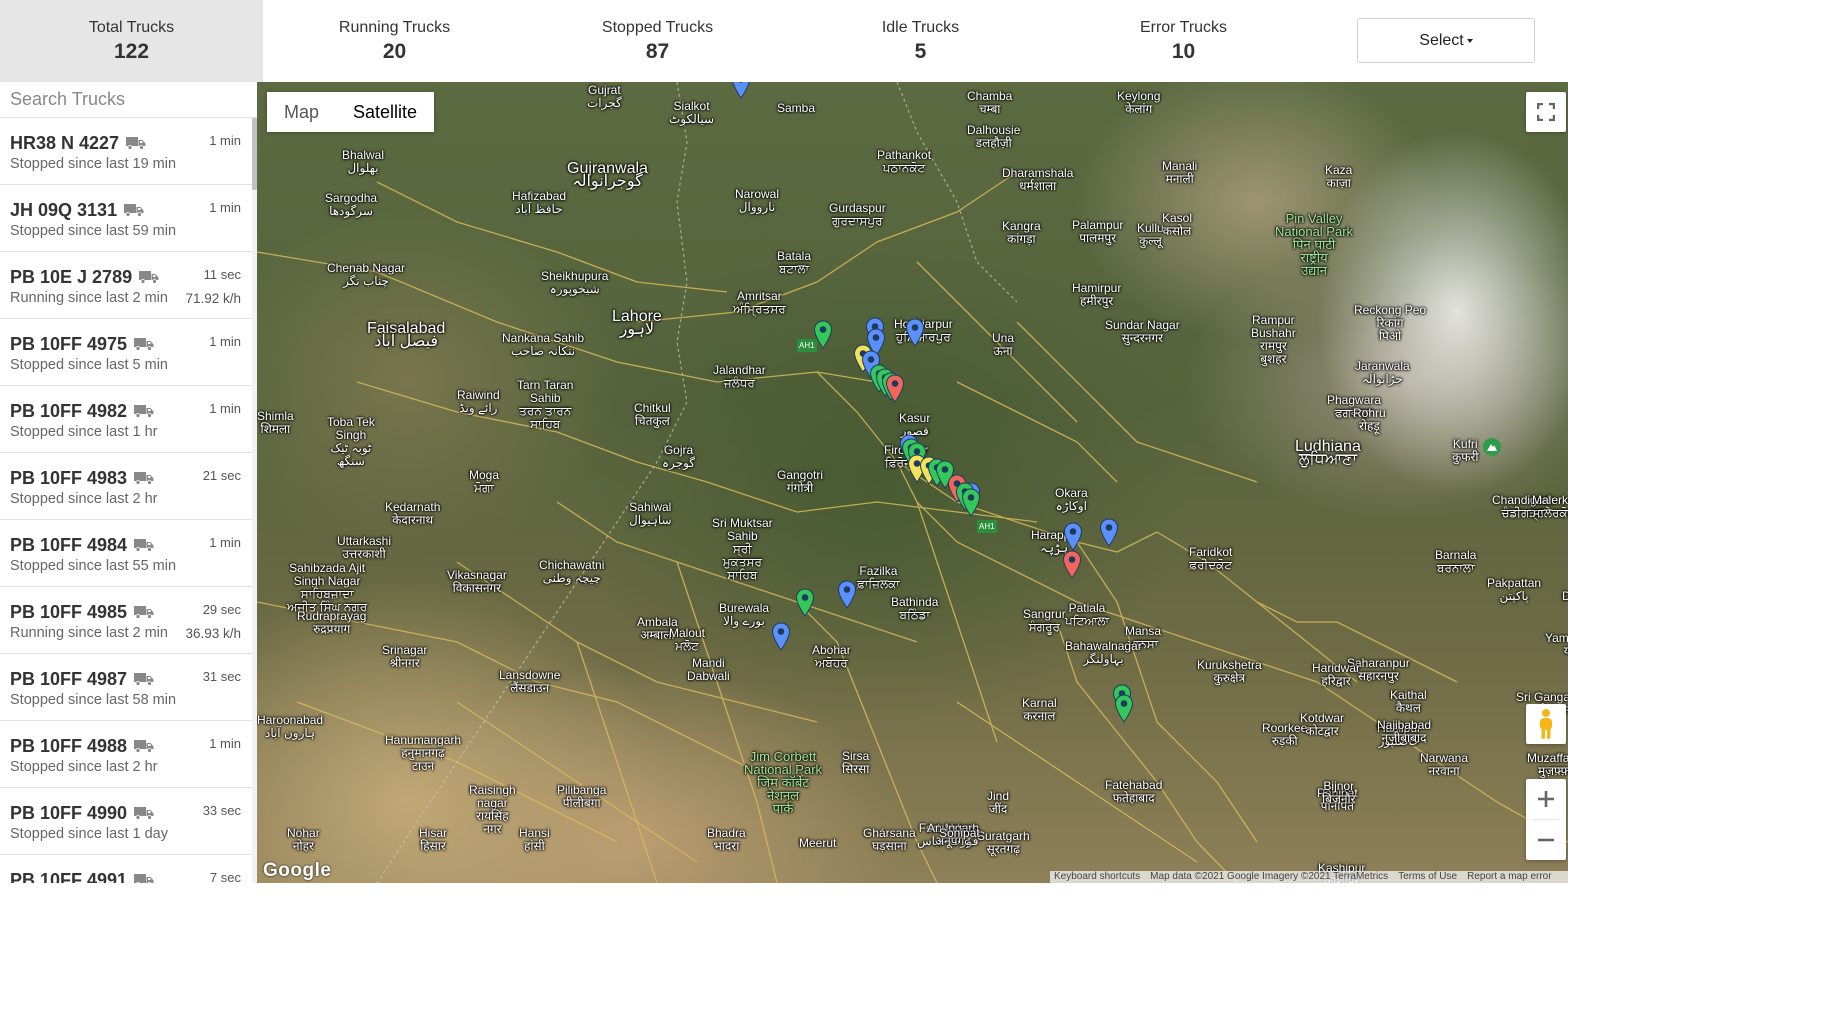 This screenshot has height=1035, width=1837. Describe the element at coordinates (1408, 701) in the screenshot. I see `map-place-label: Kaithal कैथल` at that location.